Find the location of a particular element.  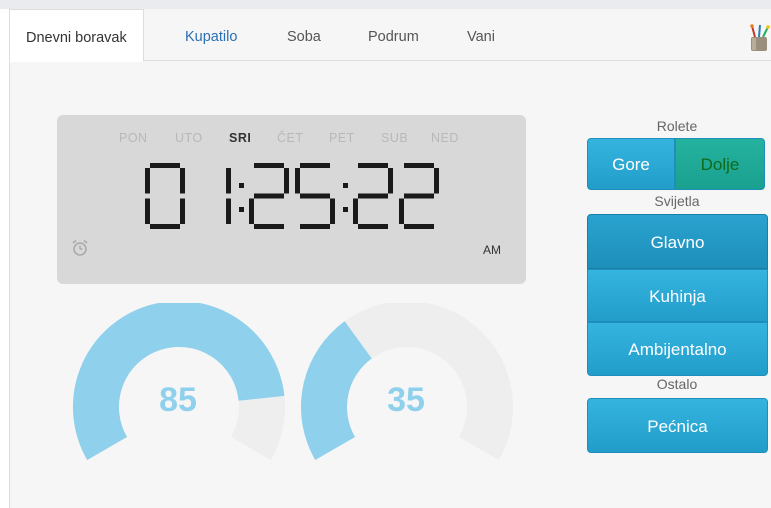

top-strip is located at coordinates (385, 4).